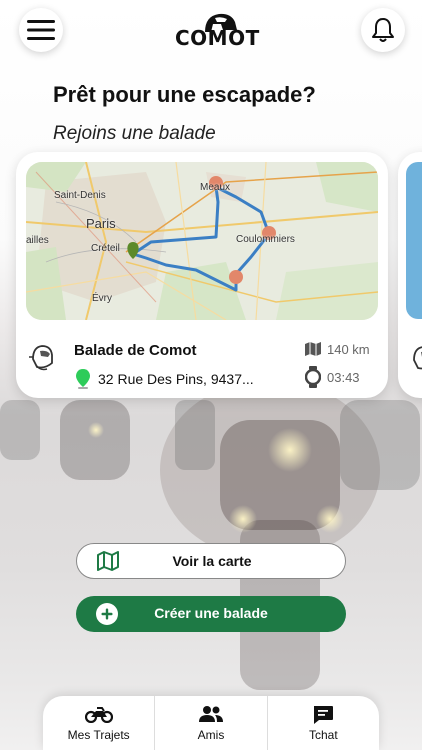 This screenshot has height=750, width=422. What do you see at coordinates (135, 350) in the screenshot?
I see `ride-title: Balade de Comot` at bounding box center [135, 350].